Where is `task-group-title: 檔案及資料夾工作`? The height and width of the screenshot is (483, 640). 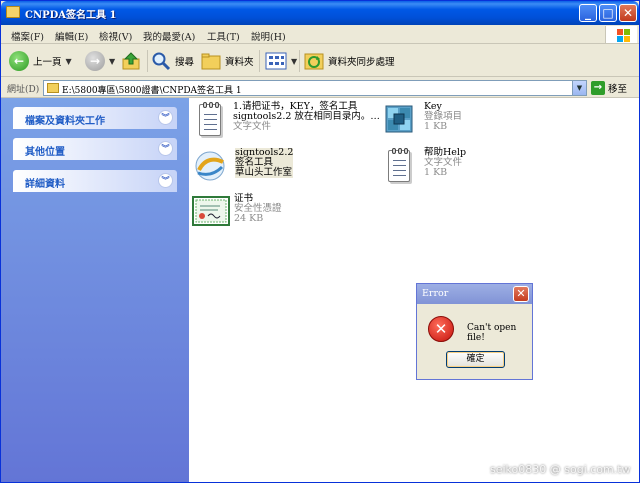
task-group-title: 檔案及資料夾工作 is located at coordinates (65, 121).